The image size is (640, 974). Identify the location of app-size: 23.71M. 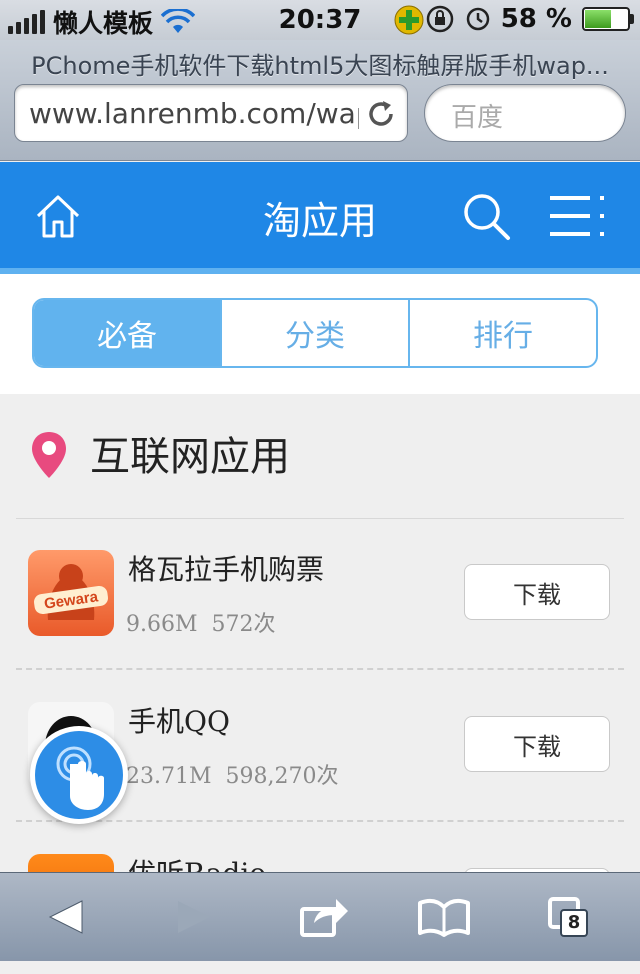
(169, 776).